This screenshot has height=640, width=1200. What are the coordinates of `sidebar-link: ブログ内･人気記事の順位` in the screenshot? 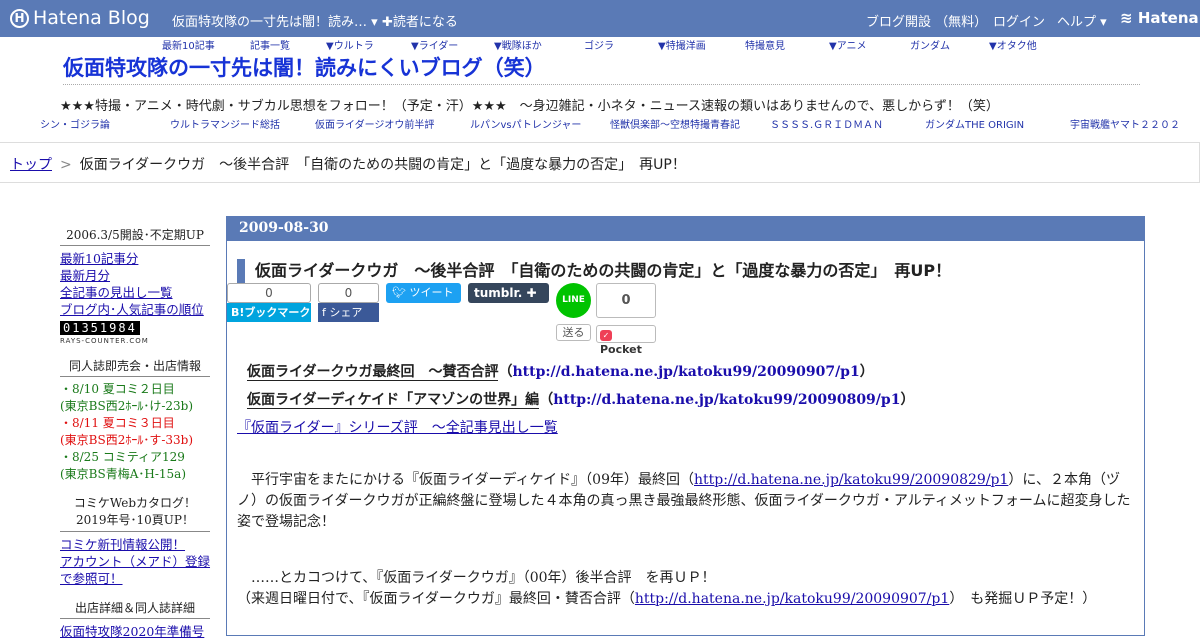 It's located at (135, 309).